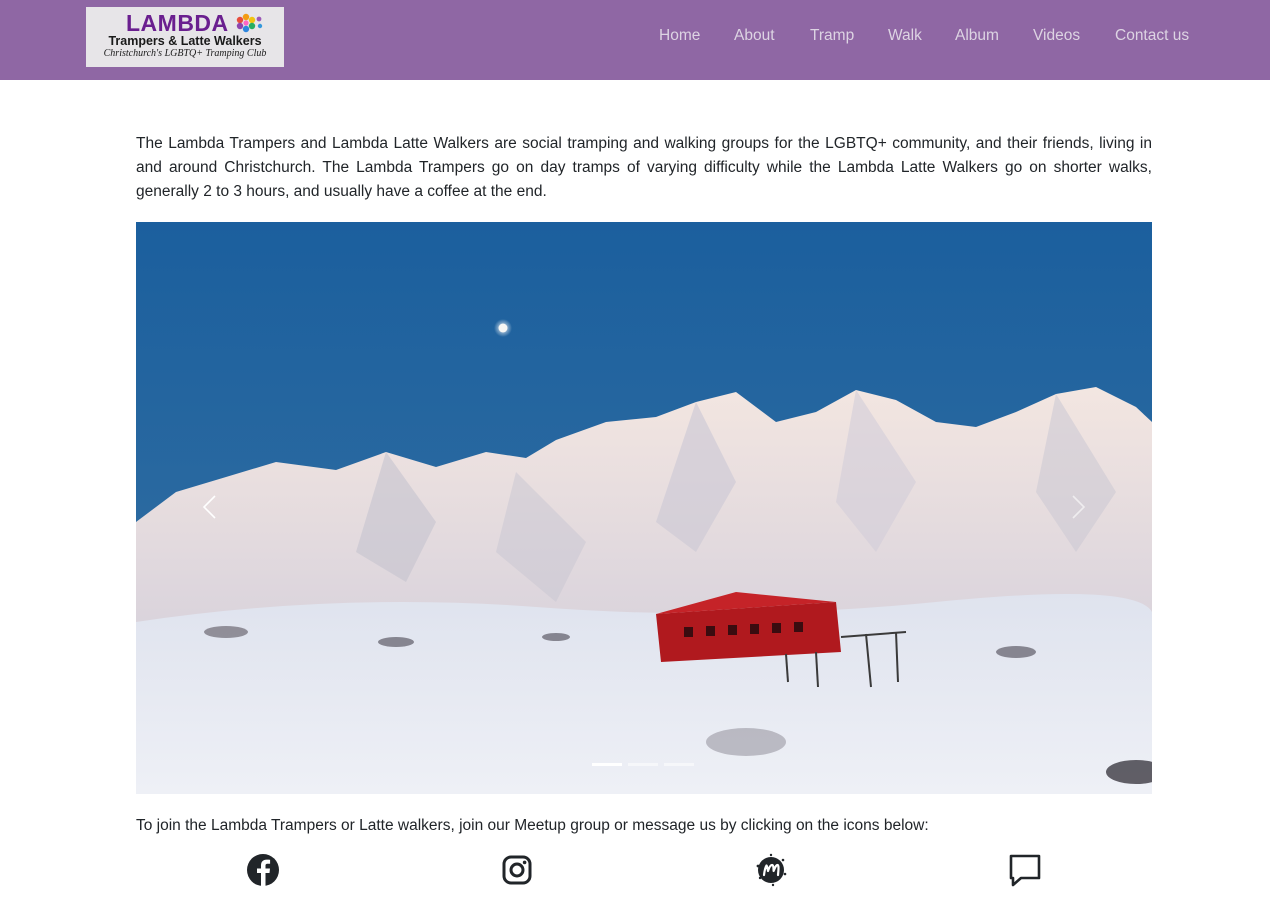 Image resolution: width=1270 pixels, height=910 pixels. Describe the element at coordinates (905, 36) in the screenshot. I see `nav-walk: Walk` at that location.